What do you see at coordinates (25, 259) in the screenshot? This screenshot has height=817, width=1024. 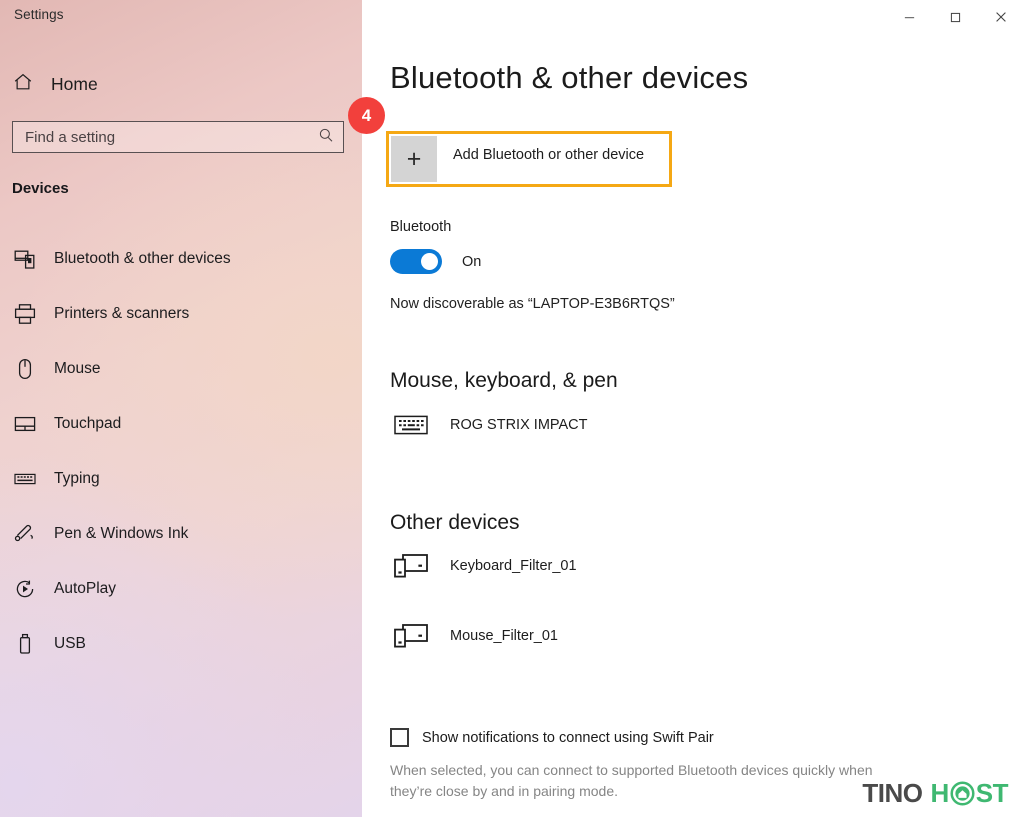 I see `bluetooth-devices-icon` at bounding box center [25, 259].